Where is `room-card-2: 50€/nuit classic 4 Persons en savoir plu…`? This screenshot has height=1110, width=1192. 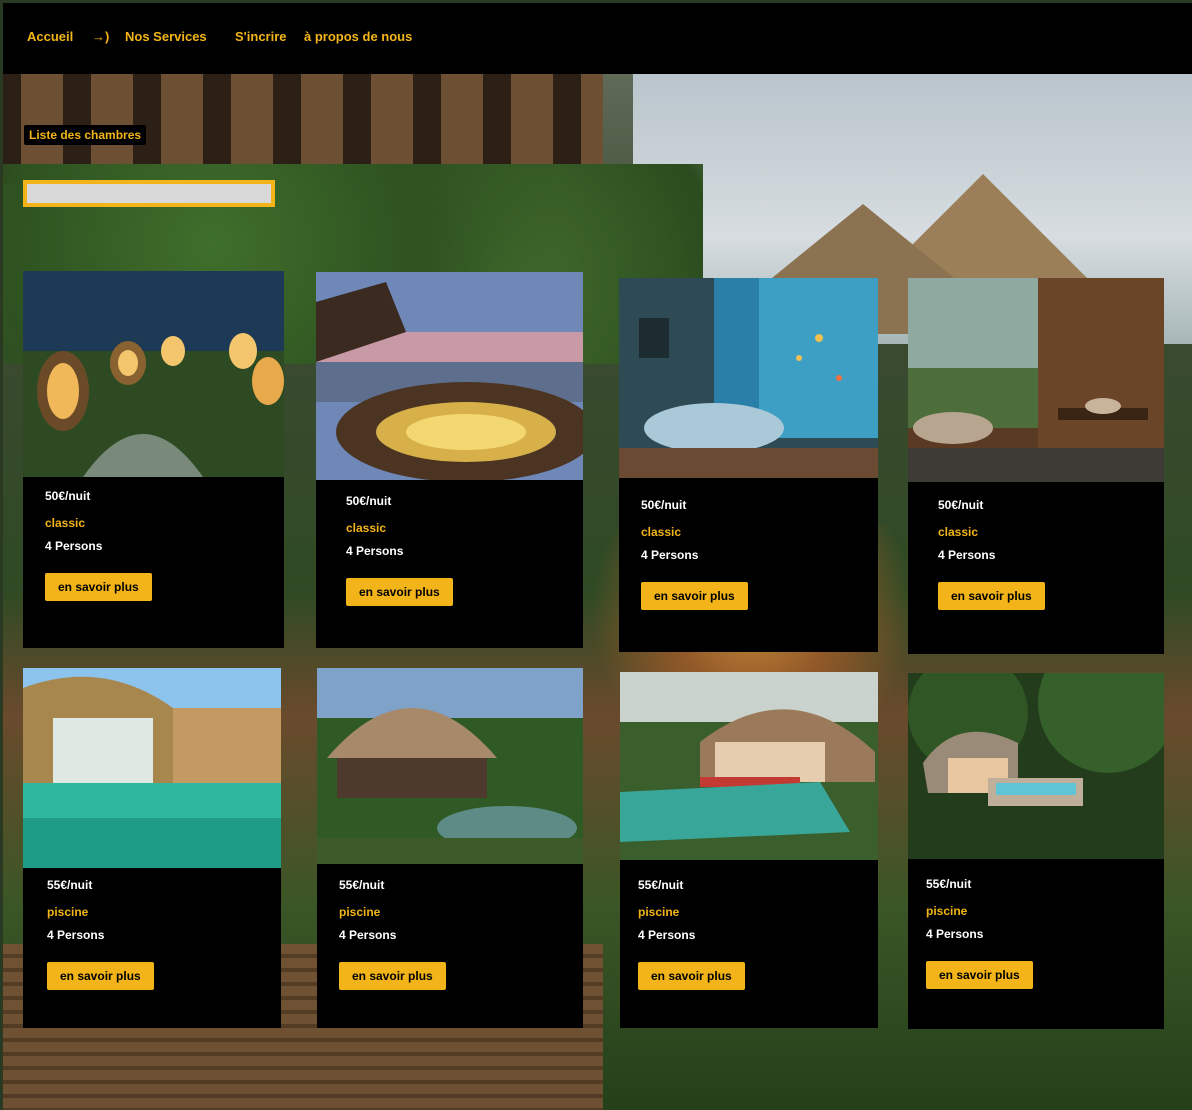 room-card-2: 50€/nuit classic 4 Persons en savoir plu… is located at coordinates (449, 460).